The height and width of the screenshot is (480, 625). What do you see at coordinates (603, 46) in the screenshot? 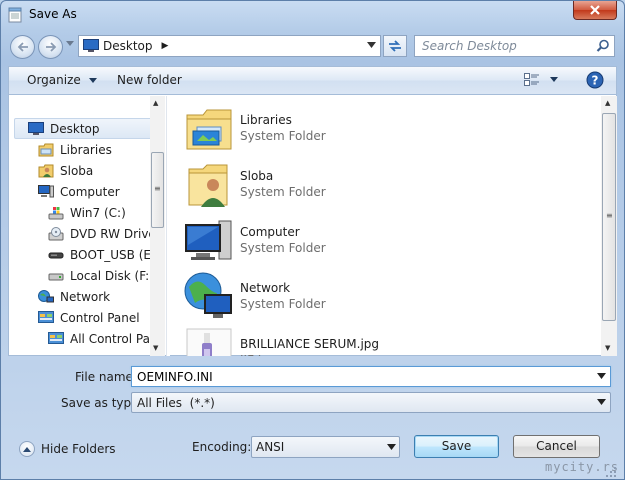
I see `search-icon` at bounding box center [603, 46].